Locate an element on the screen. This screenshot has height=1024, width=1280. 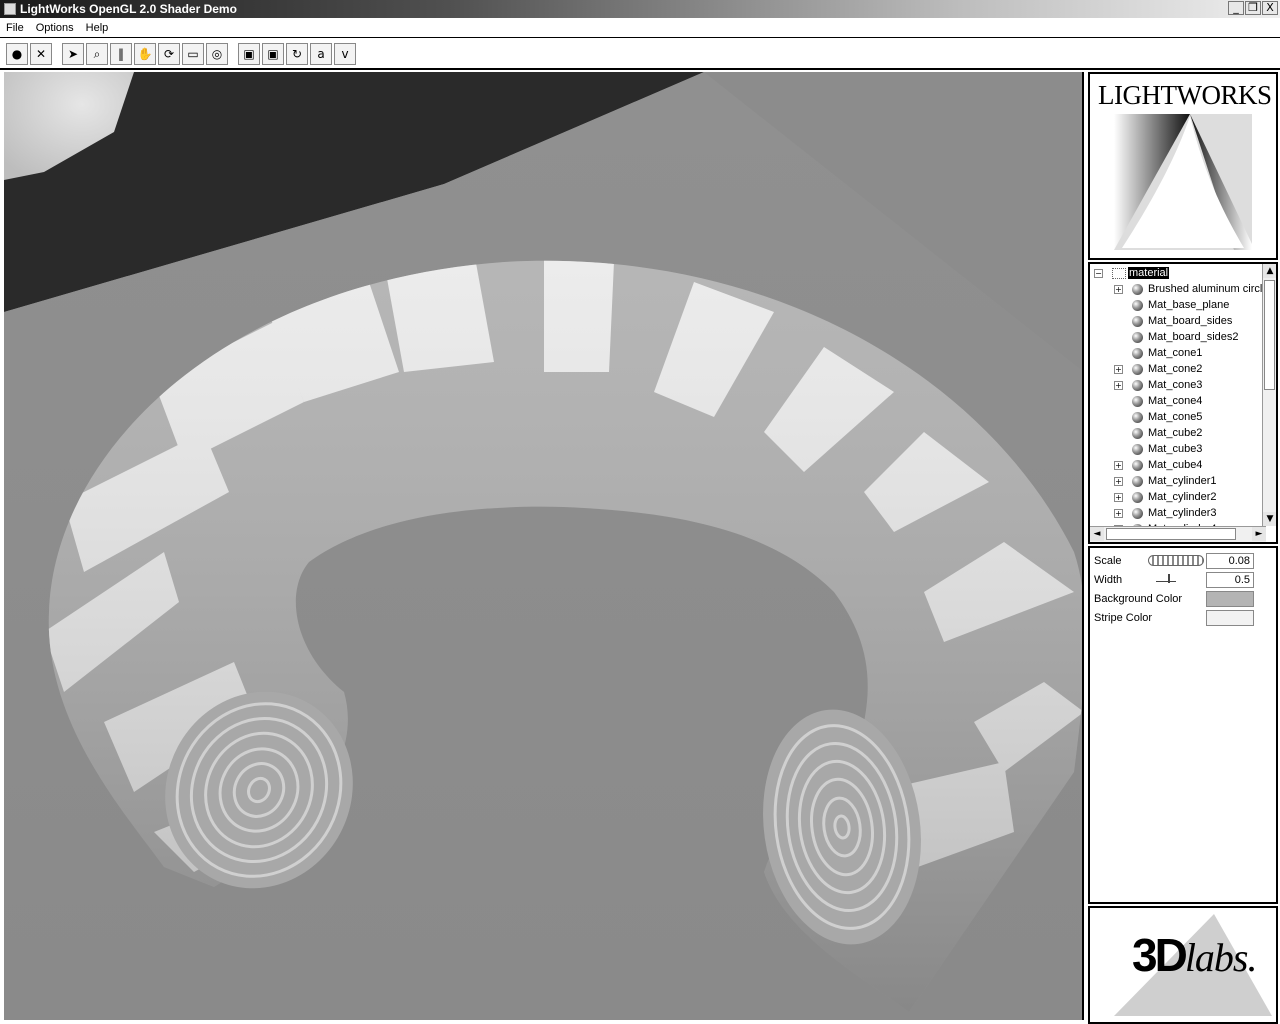
title-bar: LightWorks OpenGL 2.0 Shader Demo _ ❐ X is located at coordinates (640, 9).